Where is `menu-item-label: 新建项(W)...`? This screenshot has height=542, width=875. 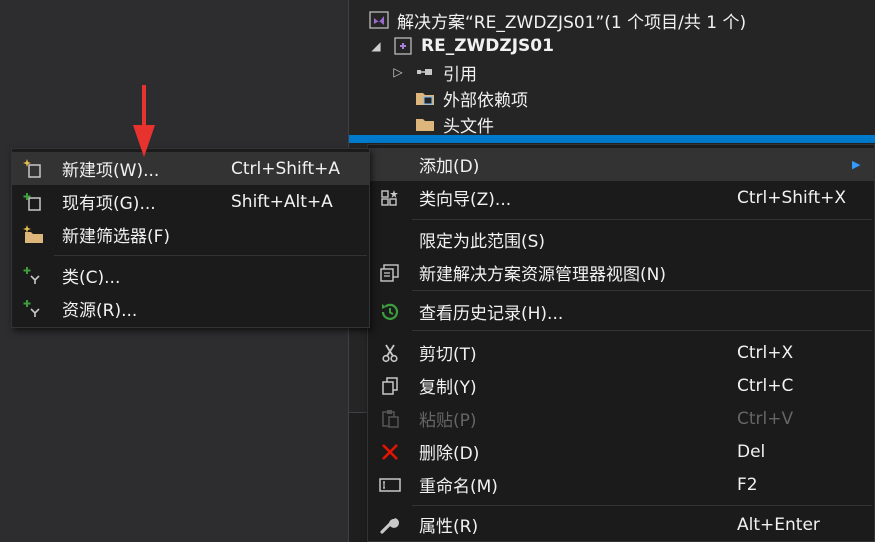
menu-item-label: 新建项(W)... is located at coordinates (111, 171).